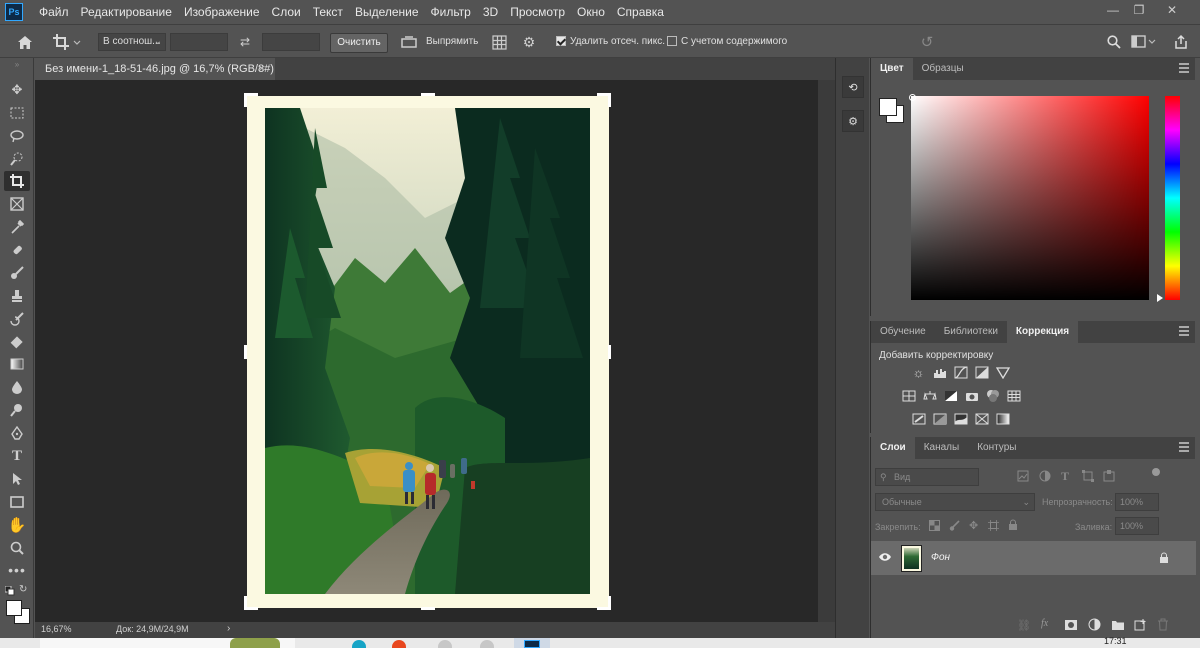 The height and width of the screenshot is (648, 1200). Describe the element at coordinates (1172, 10) in the screenshot. I see `close-window-button: ✕` at that location.